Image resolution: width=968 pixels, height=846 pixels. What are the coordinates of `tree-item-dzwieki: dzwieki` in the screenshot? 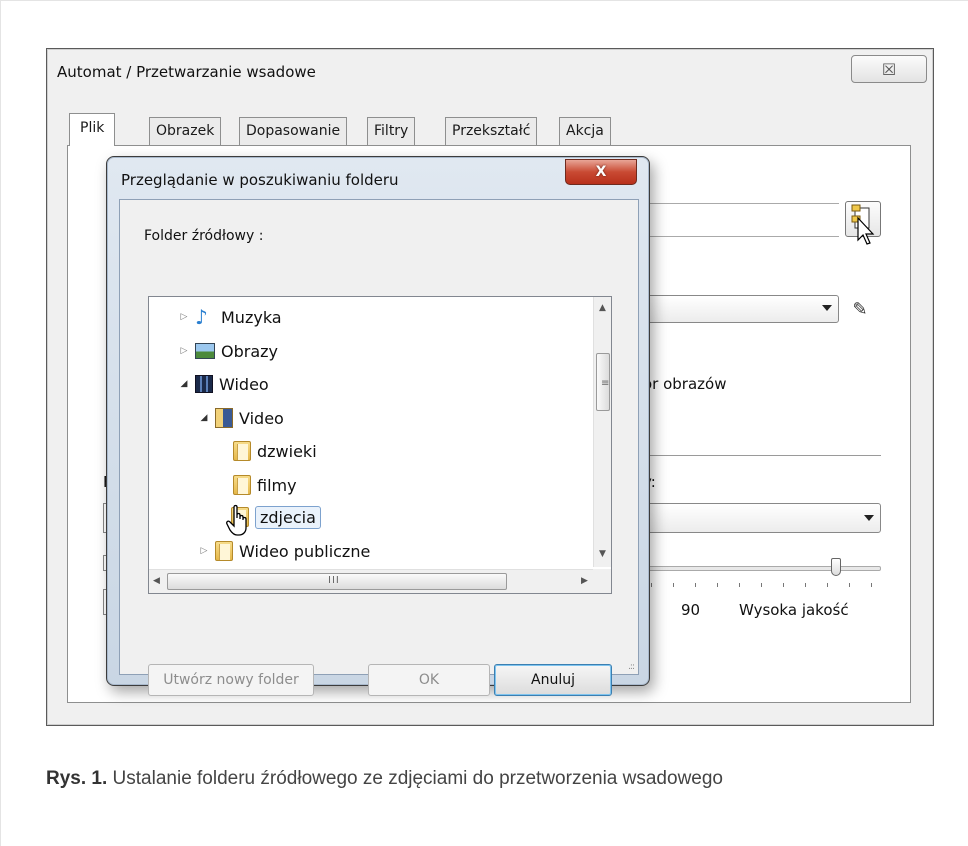 It's located at (275, 451).